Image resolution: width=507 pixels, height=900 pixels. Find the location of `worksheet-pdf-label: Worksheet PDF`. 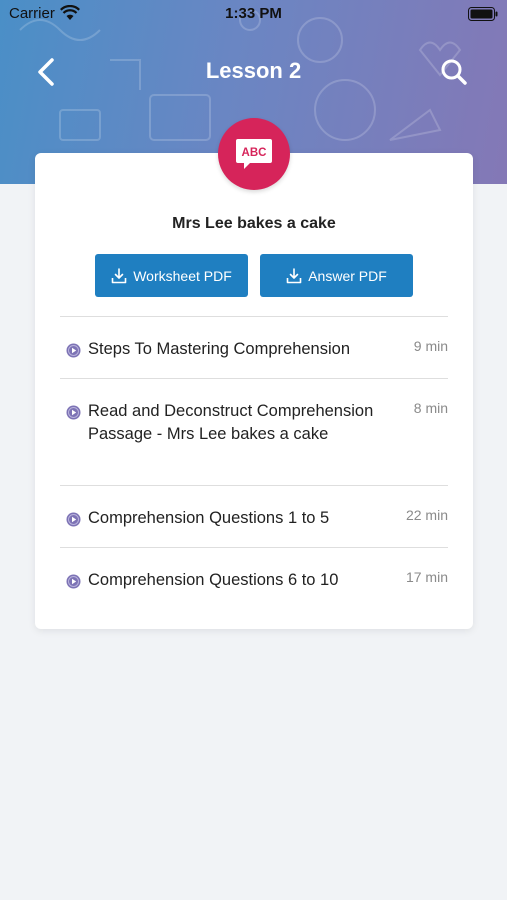

worksheet-pdf-label: Worksheet PDF is located at coordinates (182, 275).